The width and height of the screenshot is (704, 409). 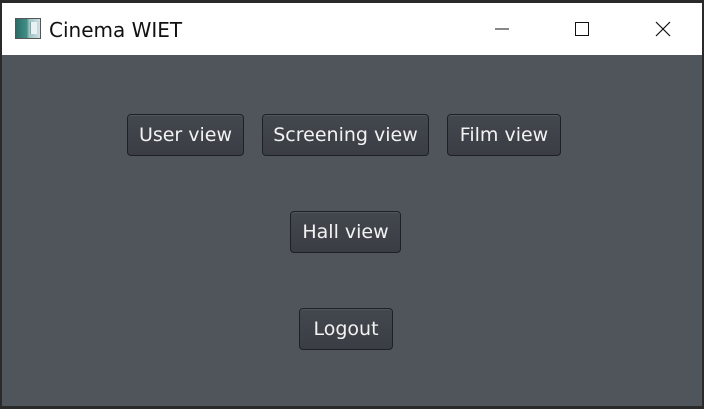 I want to click on maximize-icon, so click(x=582, y=29).